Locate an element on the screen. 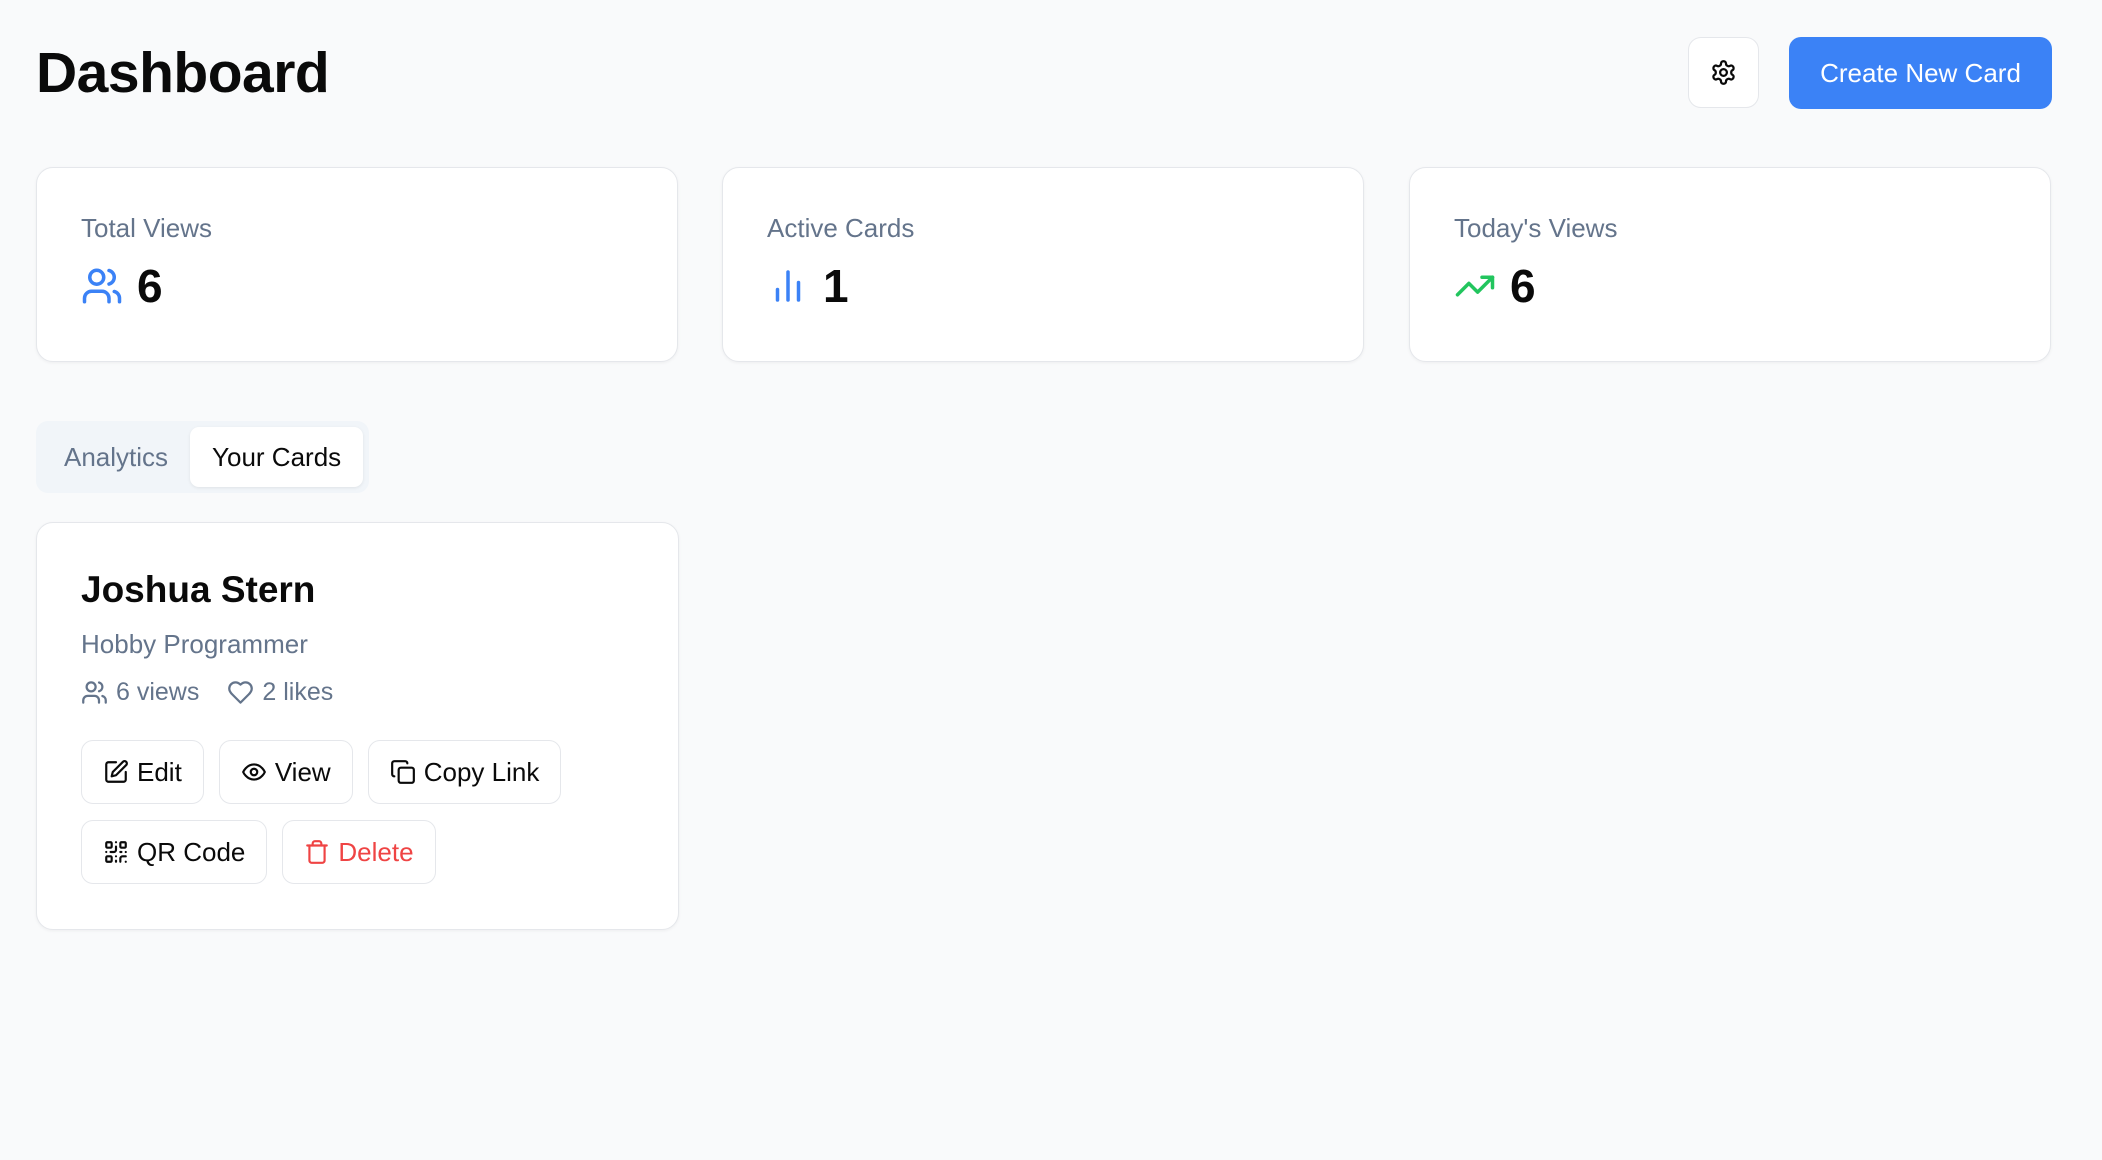  card-actions-row: Edit View Copy Link is located at coordinates (321, 772).